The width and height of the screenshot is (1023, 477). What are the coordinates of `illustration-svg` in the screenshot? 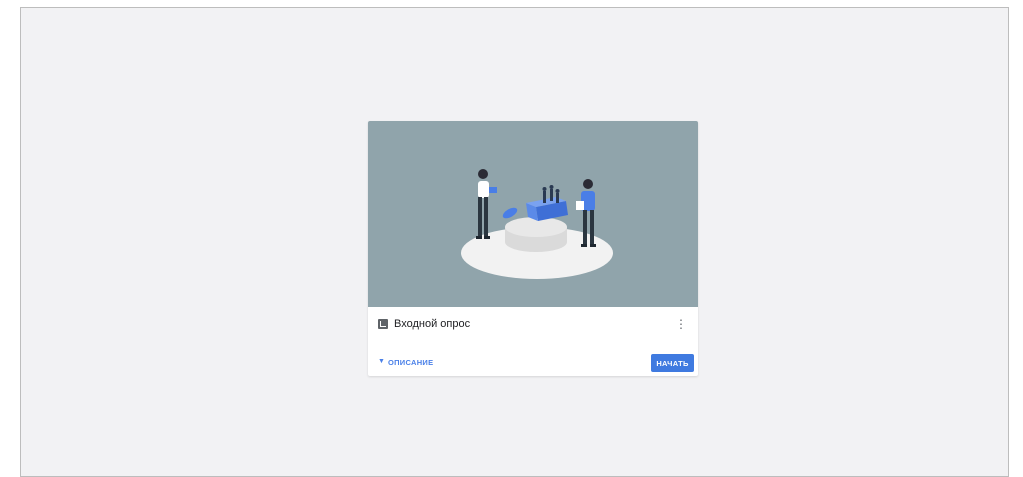 It's located at (537, 224).